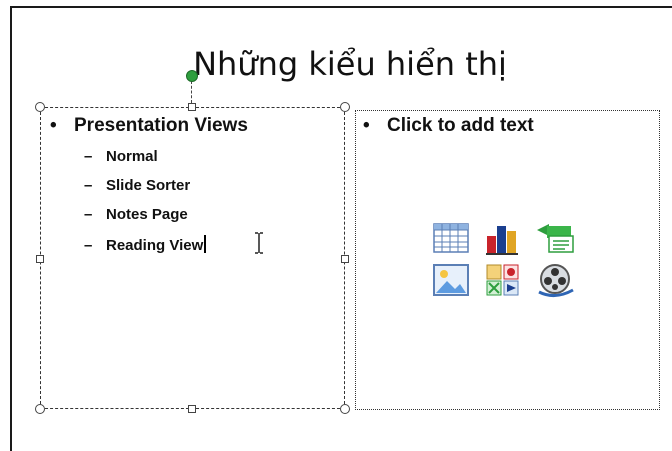  I want to click on sub-bullet-text: Normal, so click(132, 156).